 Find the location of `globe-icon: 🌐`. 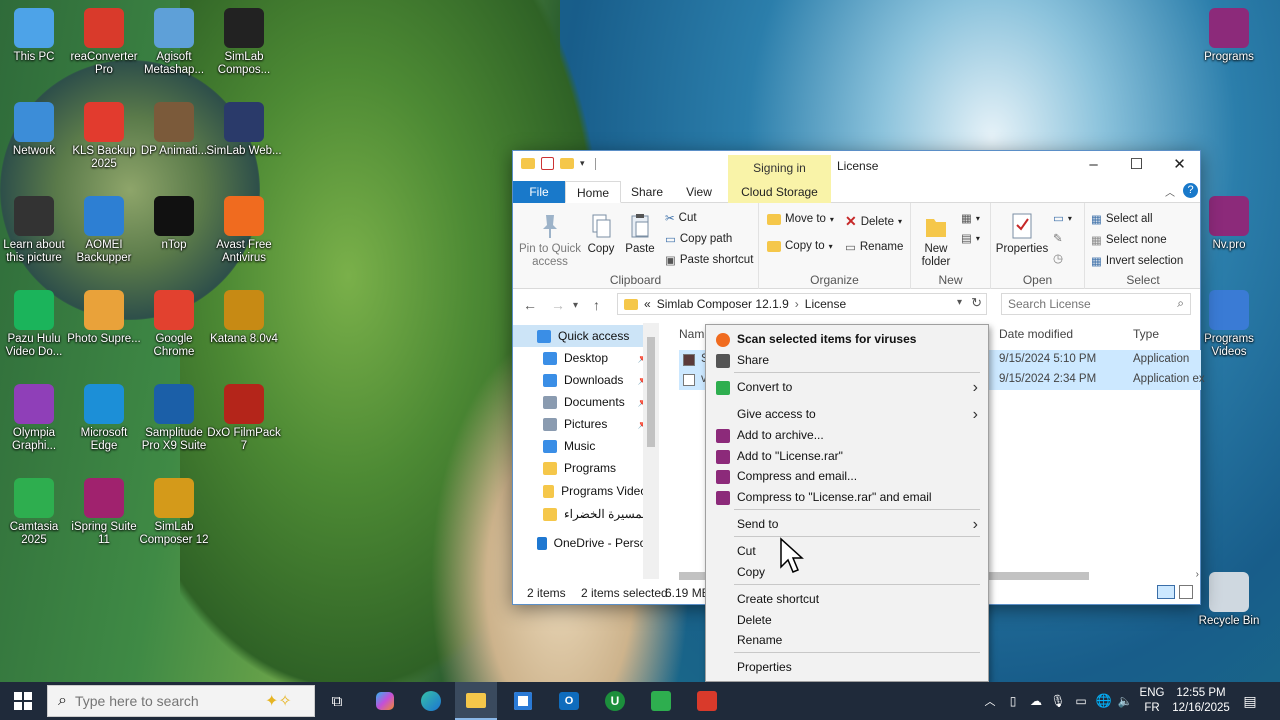

globe-icon: 🌐 is located at coordinates (1104, 701).